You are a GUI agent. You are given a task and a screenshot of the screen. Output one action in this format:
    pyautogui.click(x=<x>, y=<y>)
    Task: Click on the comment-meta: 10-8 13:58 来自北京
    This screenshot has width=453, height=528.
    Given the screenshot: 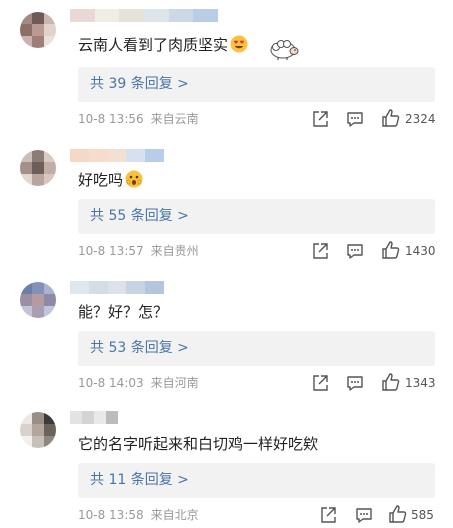 What is the action you would take?
    pyautogui.click(x=138, y=515)
    